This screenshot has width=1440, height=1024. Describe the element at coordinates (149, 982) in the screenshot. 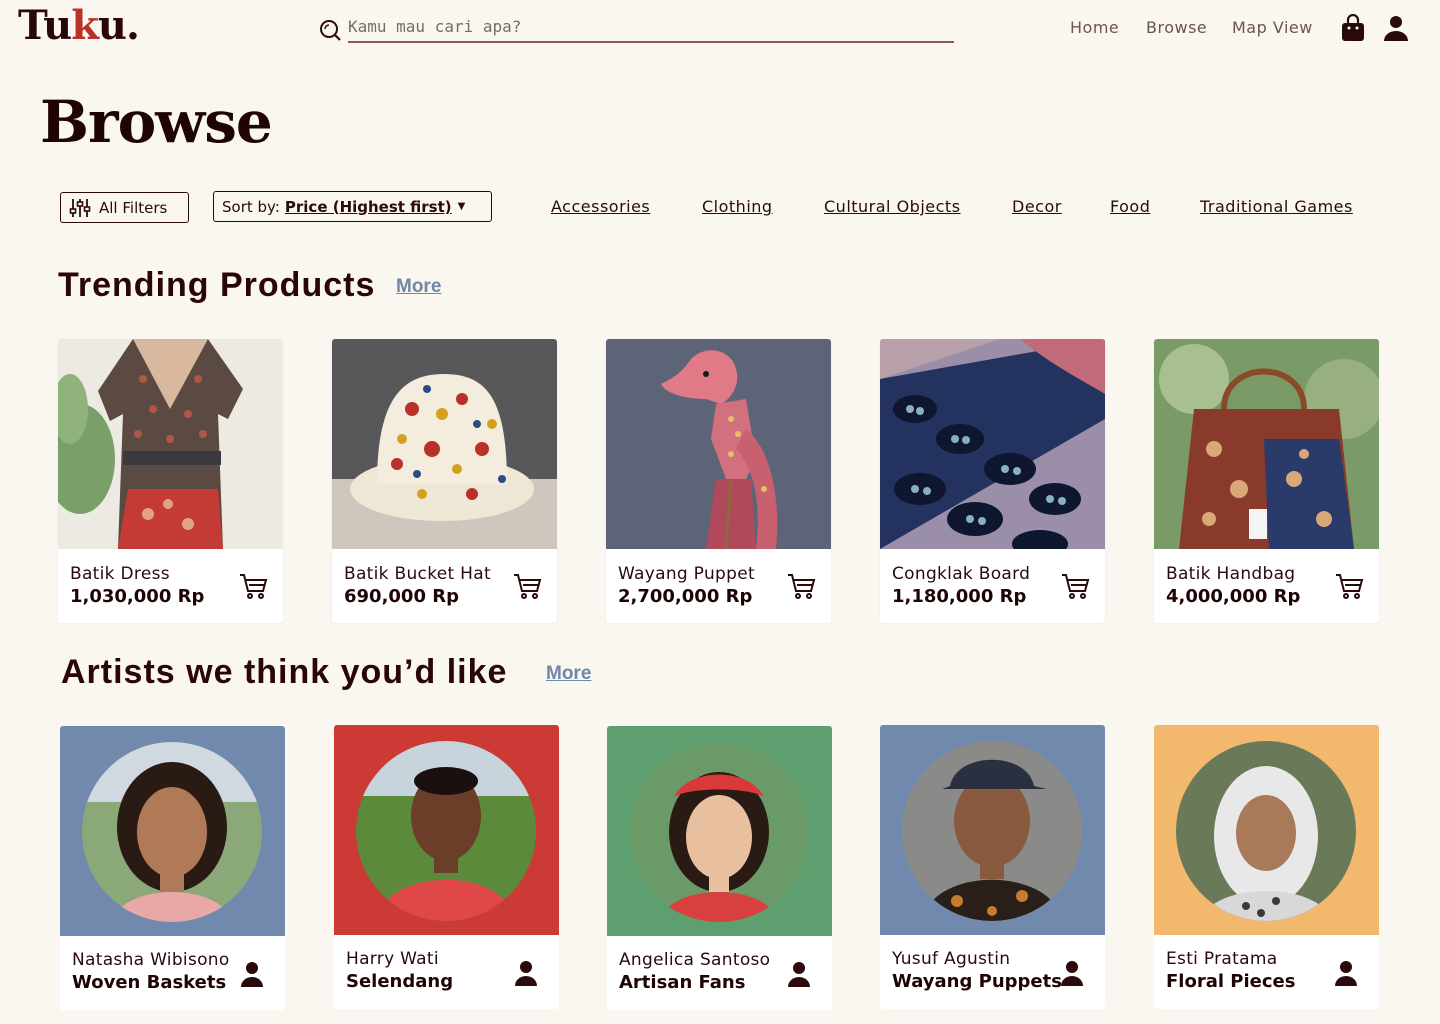

I see `artist-craft: Woven Baskets` at that location.